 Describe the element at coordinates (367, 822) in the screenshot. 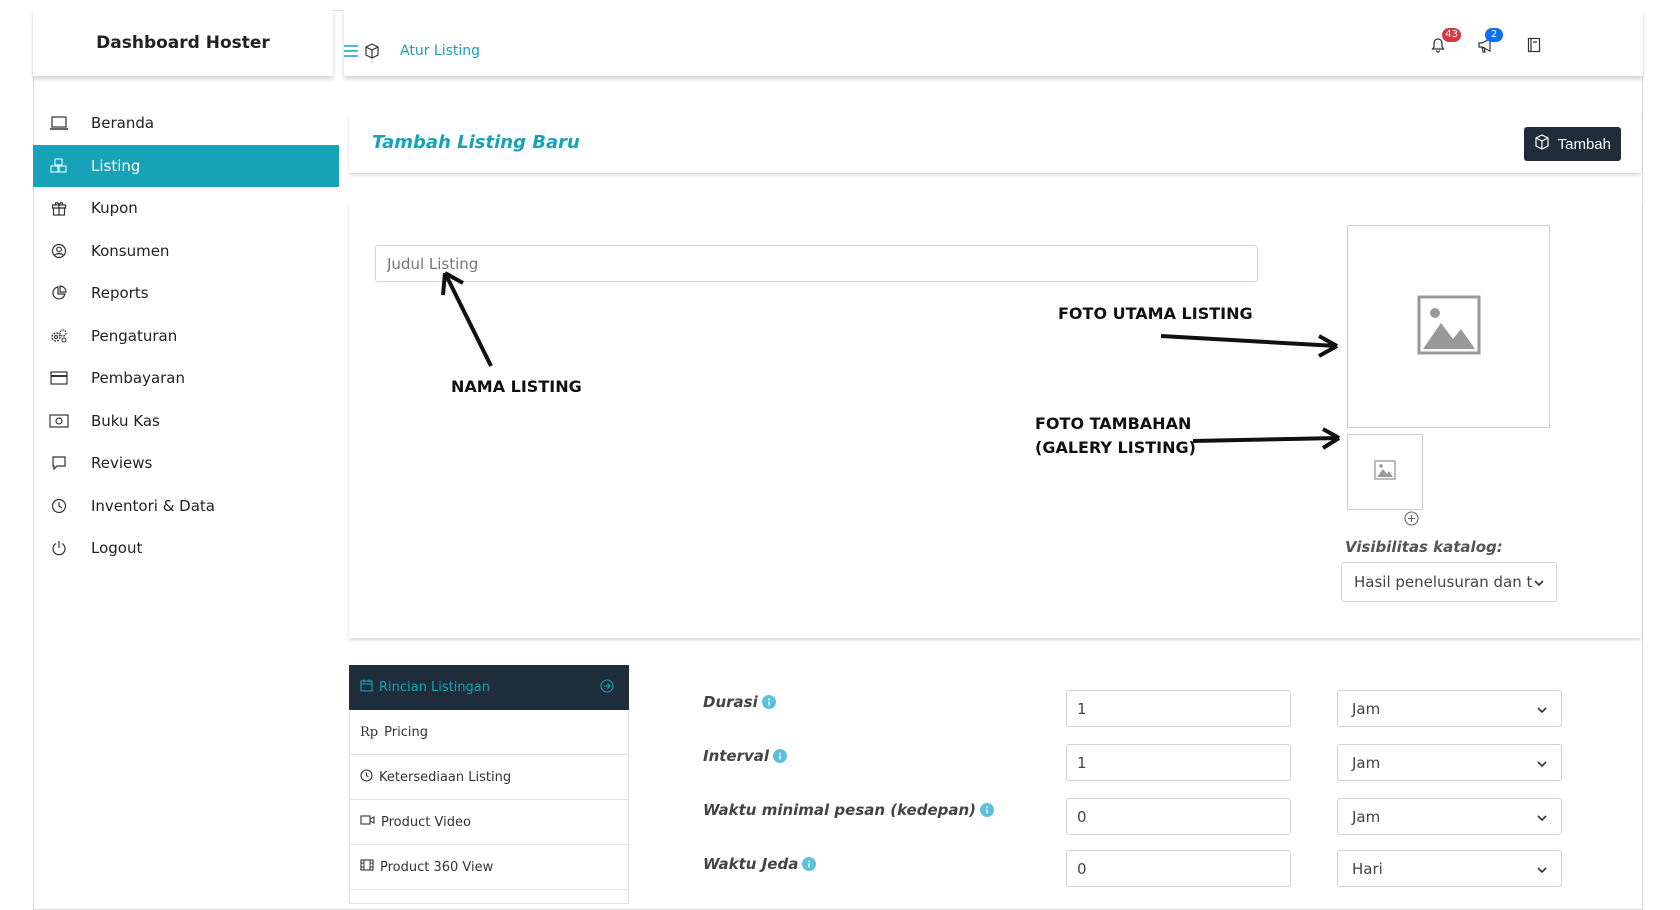

I see `video-camera-icon` at that location.